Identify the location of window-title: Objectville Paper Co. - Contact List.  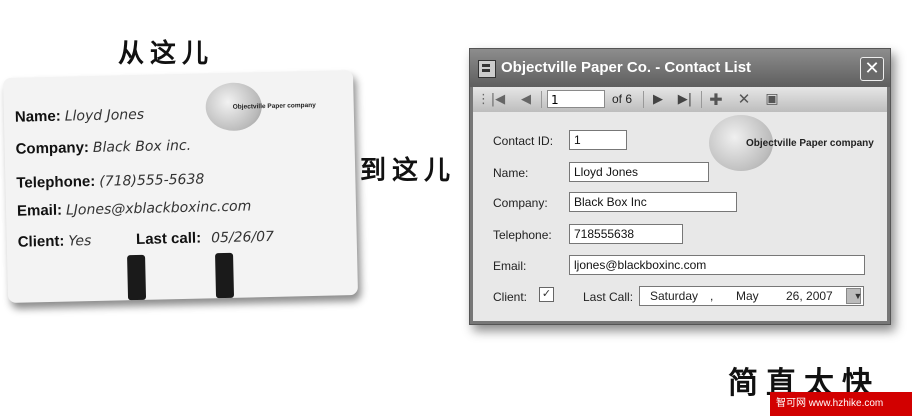
(626, 67).